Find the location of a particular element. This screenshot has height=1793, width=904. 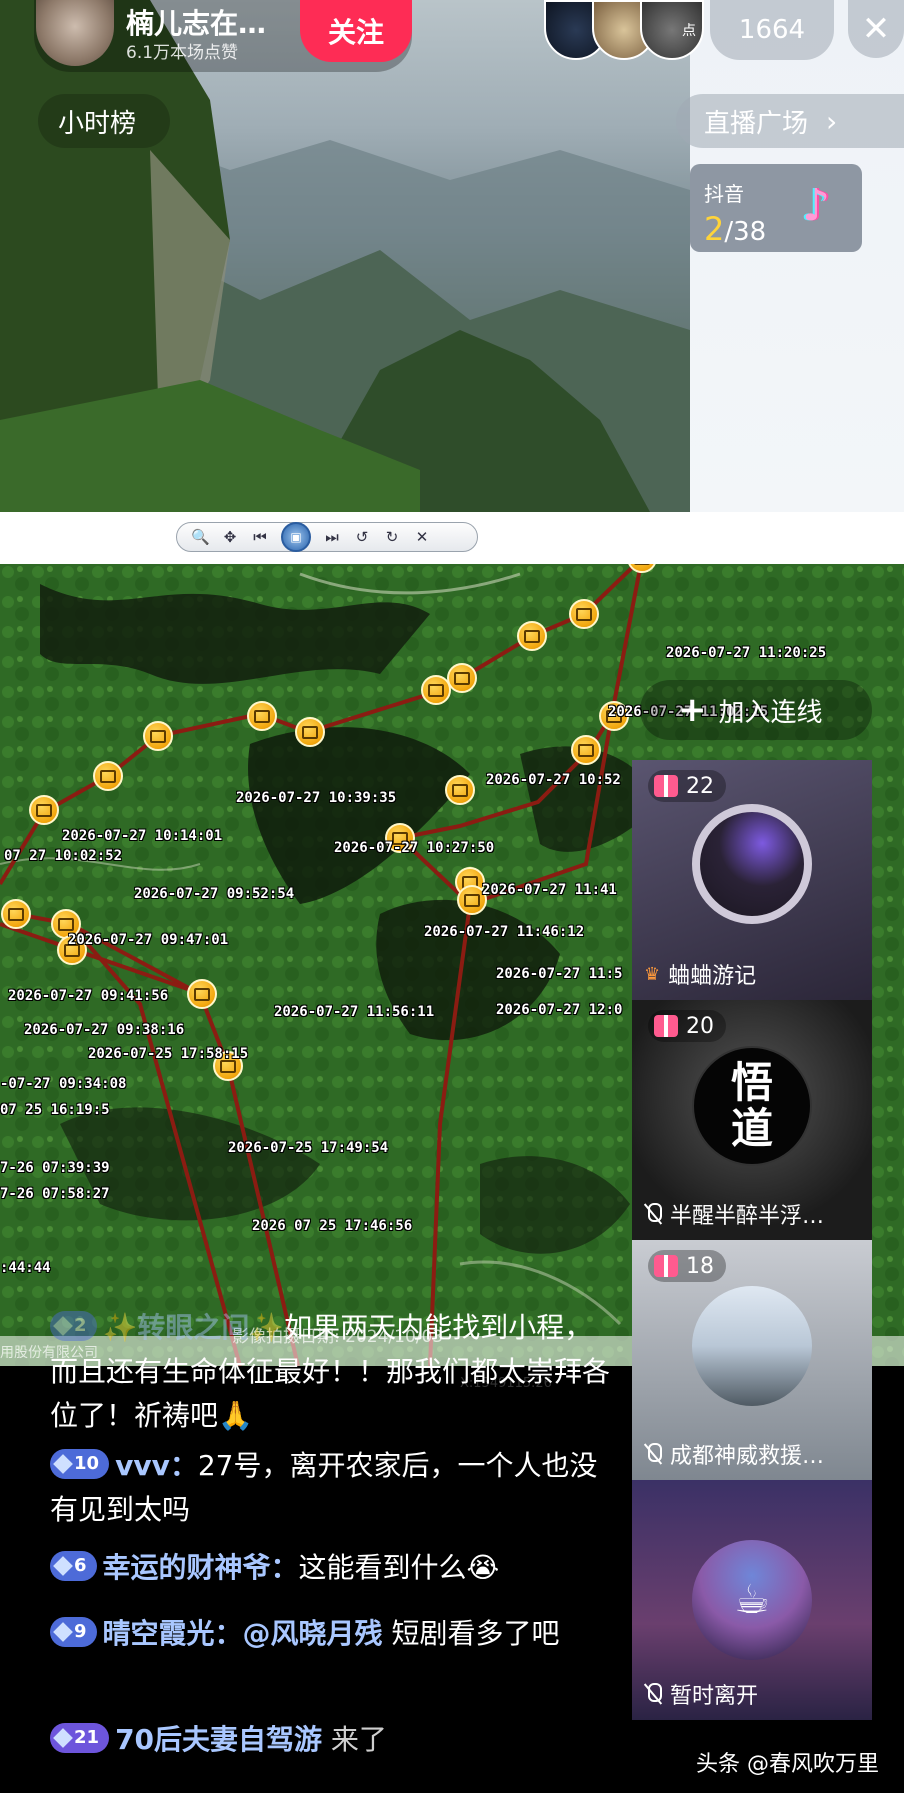

track-label: 2026-07-27 12:0 is located at coordinates (559, 1010).